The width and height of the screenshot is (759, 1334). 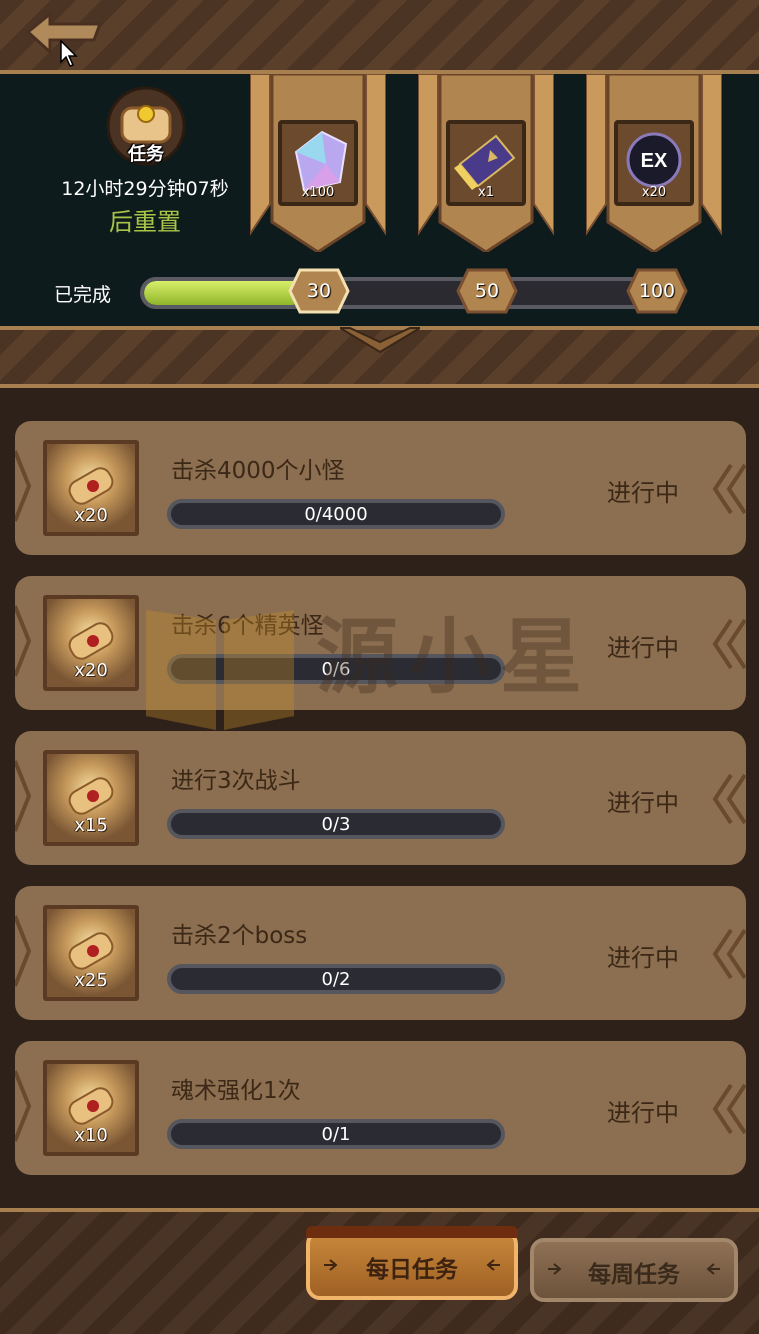 I want to click on task-progress-bar: 0/1, so click(x=336, y=1134).